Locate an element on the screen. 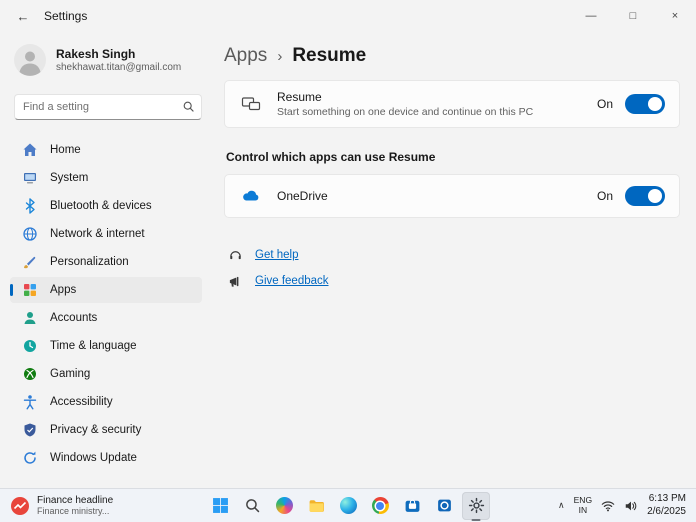 The width and height of the screenshot is (696, 522). taskbar-icons is located at coordinates (348, 505).